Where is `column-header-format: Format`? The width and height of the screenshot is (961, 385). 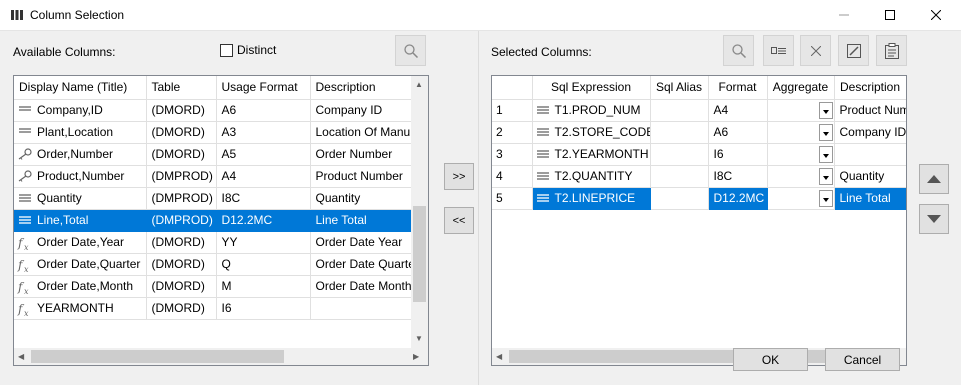
column-header-format: Format is located at coordinates (738, 88).